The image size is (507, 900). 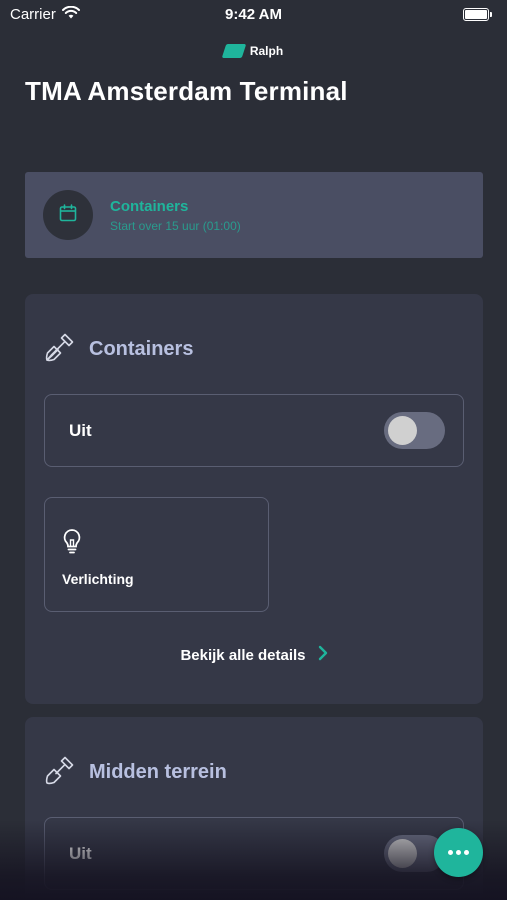 I want to click on schedule-subtitle: Start over 15 uur (01:00), so click(x=175, y=225).